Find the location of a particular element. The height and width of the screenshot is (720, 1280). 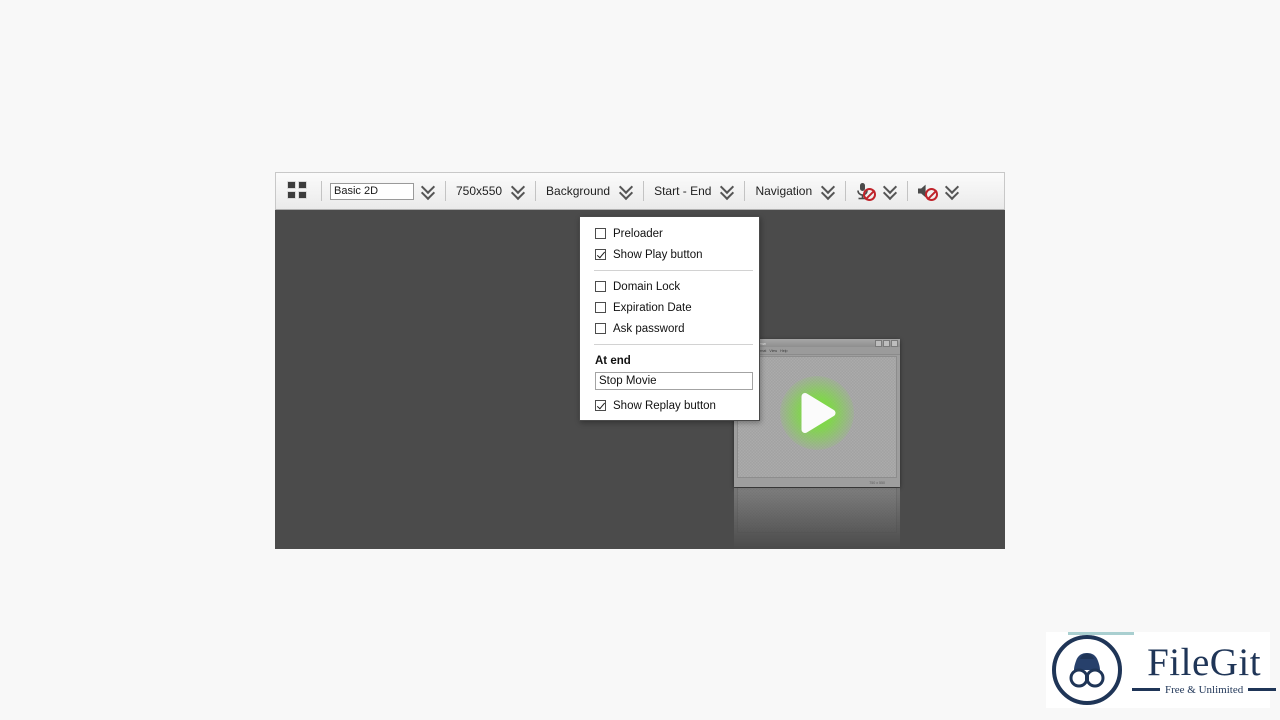

expiration-date-checkbox is located at coordinates (600, 307).